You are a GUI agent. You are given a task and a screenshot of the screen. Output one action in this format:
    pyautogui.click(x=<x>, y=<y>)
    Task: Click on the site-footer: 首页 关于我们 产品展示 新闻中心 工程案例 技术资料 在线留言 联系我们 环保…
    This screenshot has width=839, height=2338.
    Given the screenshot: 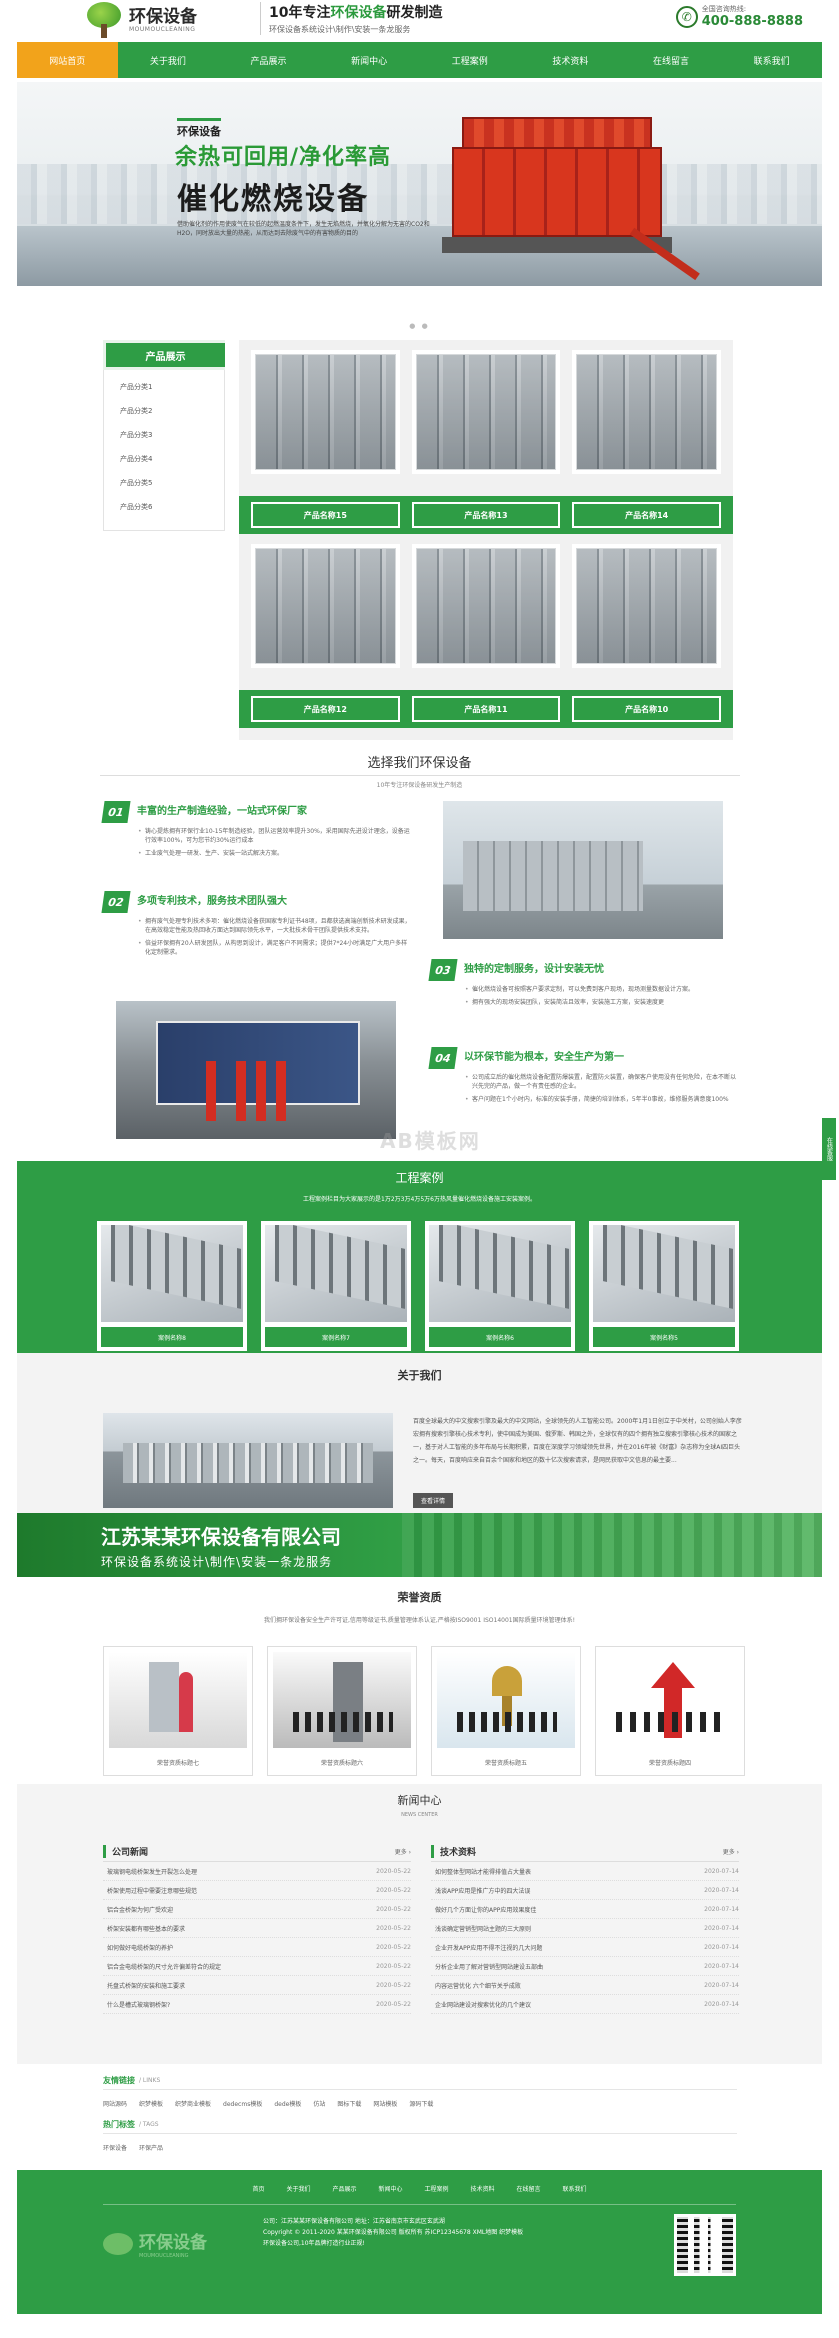 What is the action you would take?
    pyautogui.click(x=419, y=2242)
    